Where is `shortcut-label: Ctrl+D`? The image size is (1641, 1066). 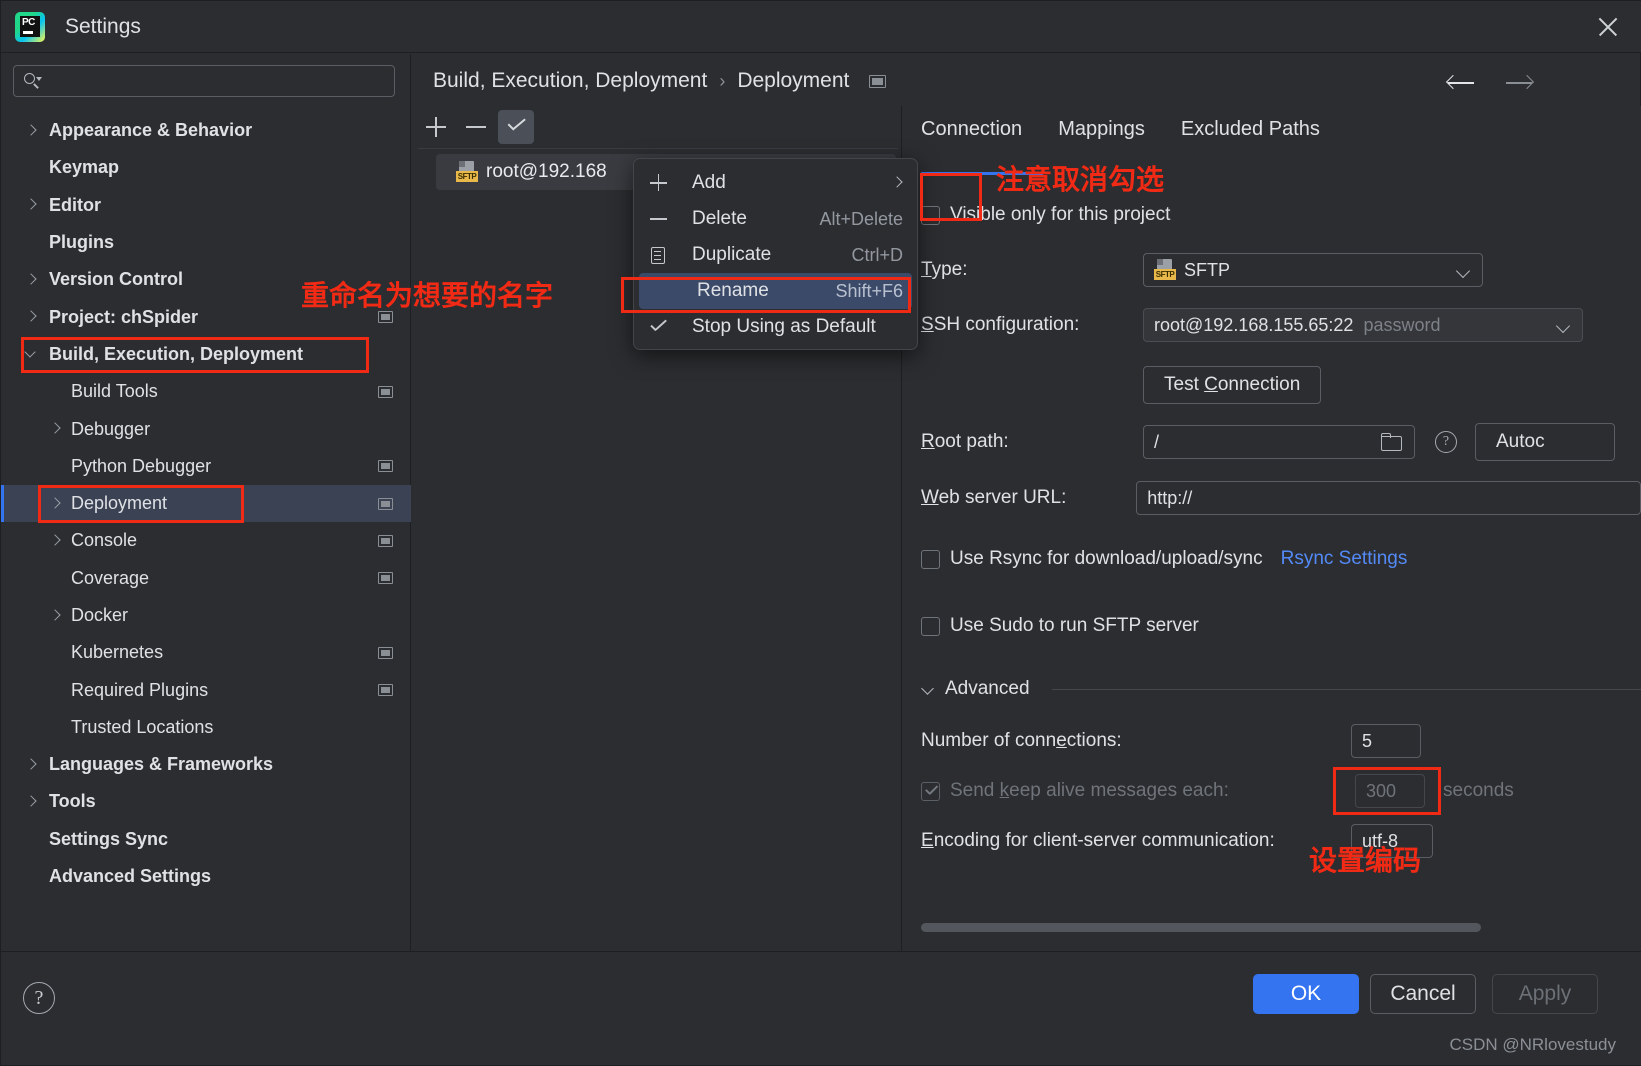
shortcut-label: Ctrl+D is located at coordinates (877, 254).